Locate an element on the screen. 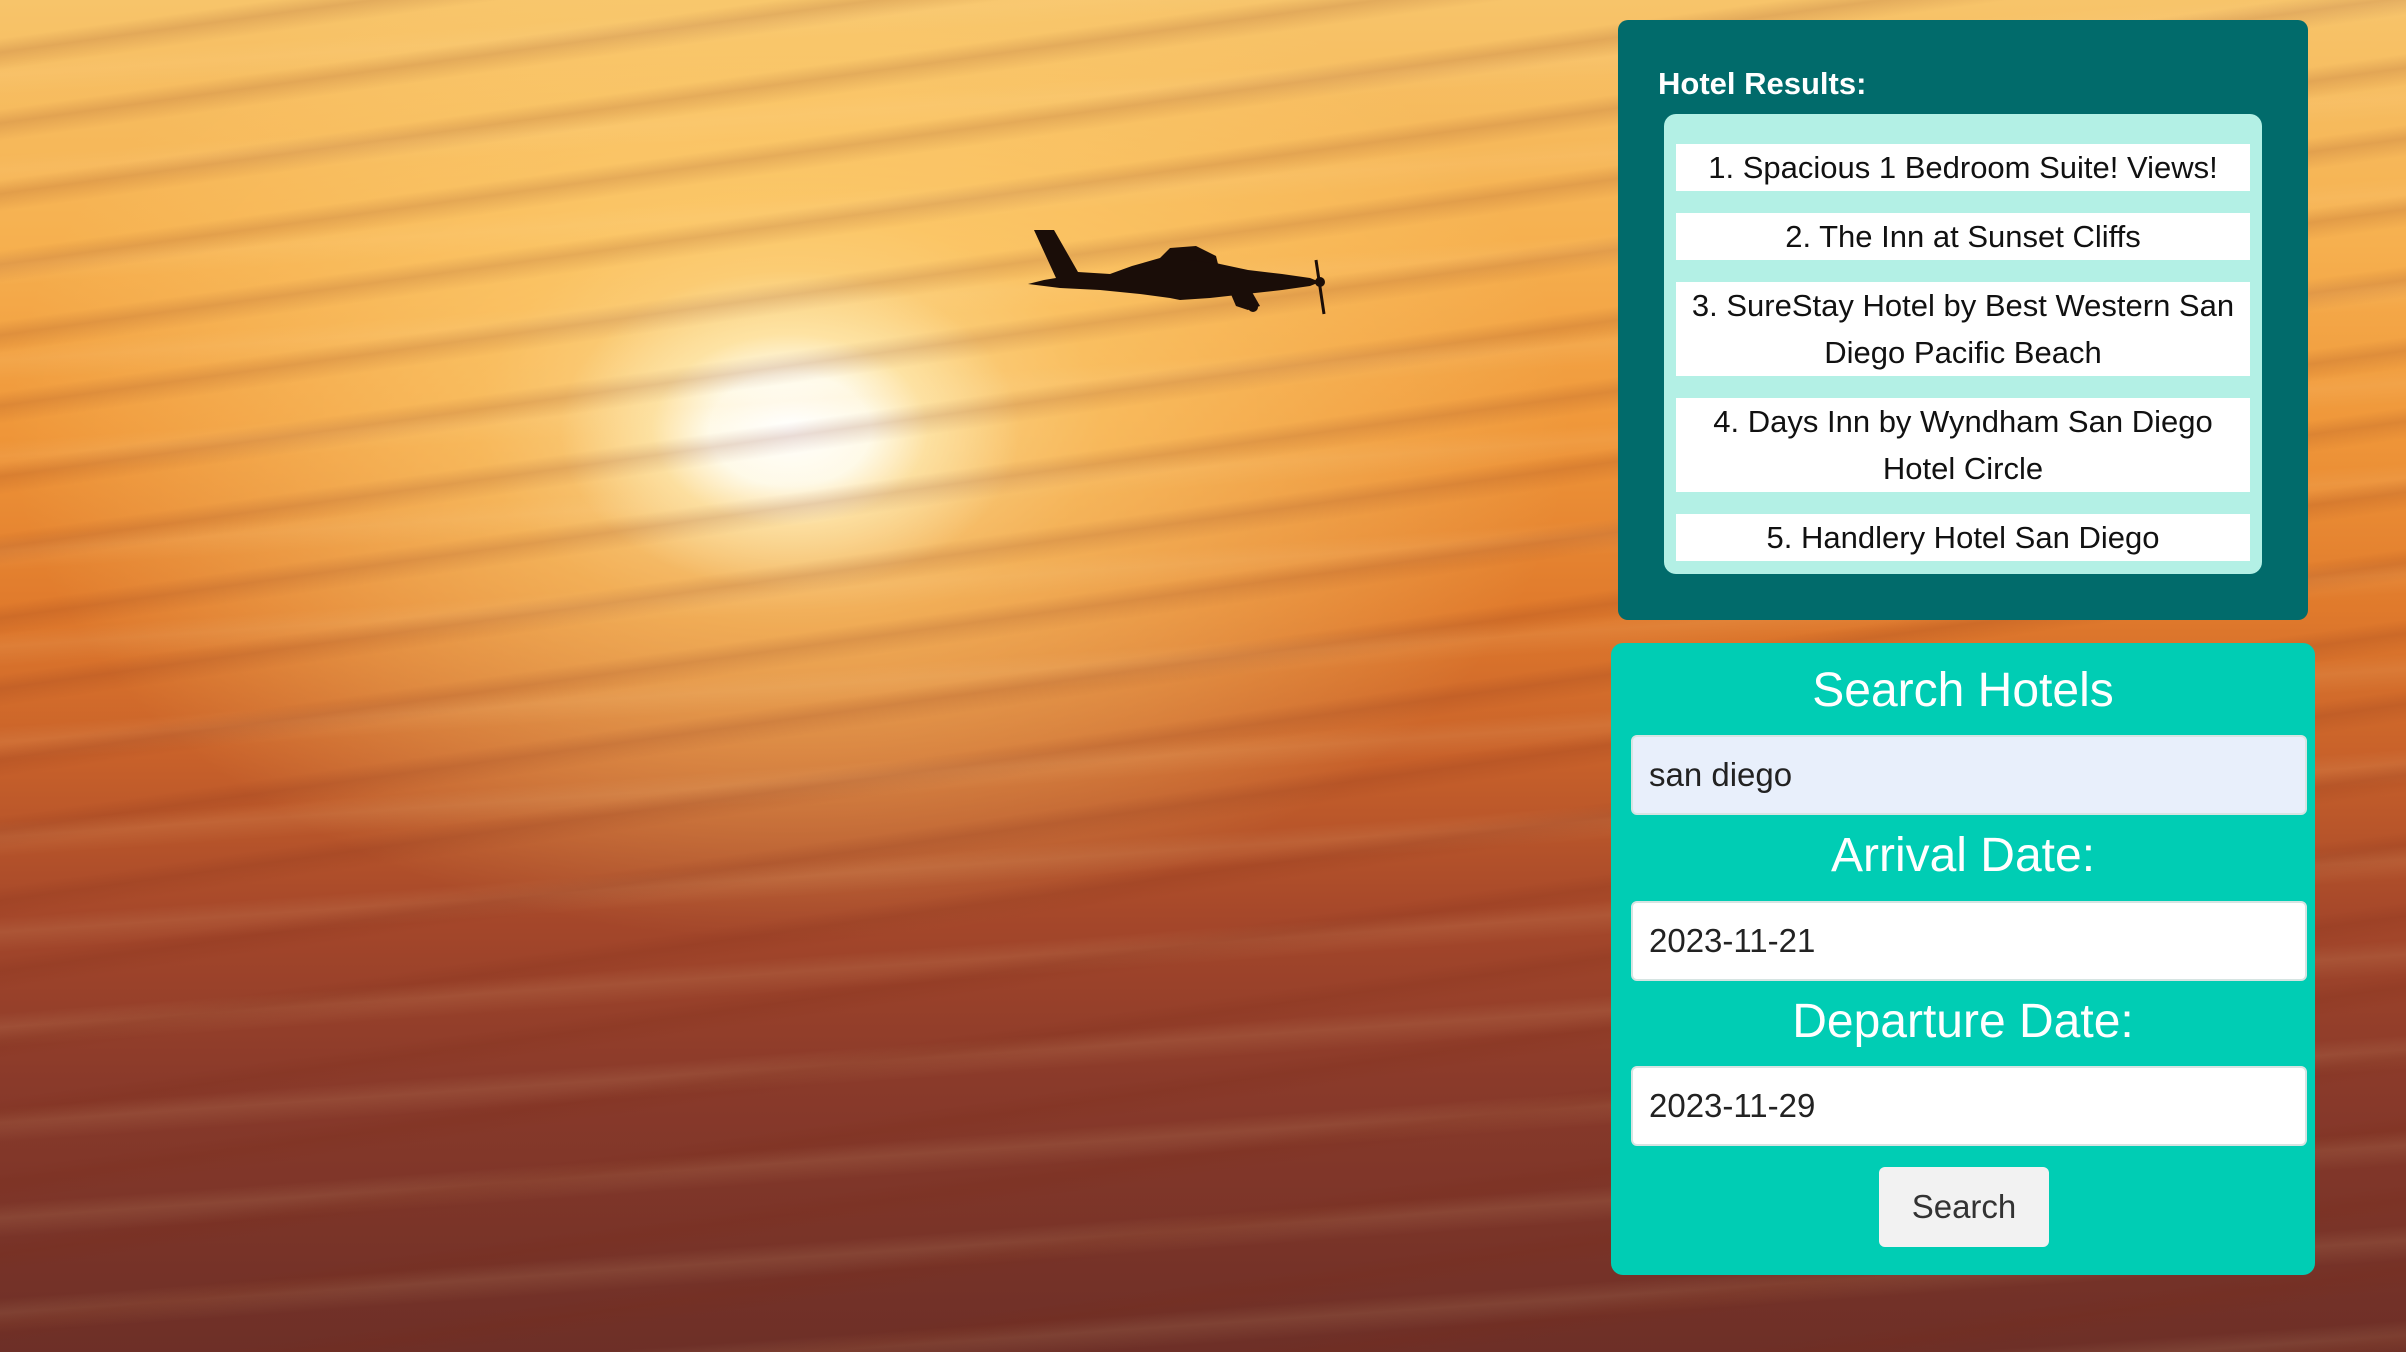  result-item: 5. Handlery Hotel San Diego is located at coordinates (1963, 537).